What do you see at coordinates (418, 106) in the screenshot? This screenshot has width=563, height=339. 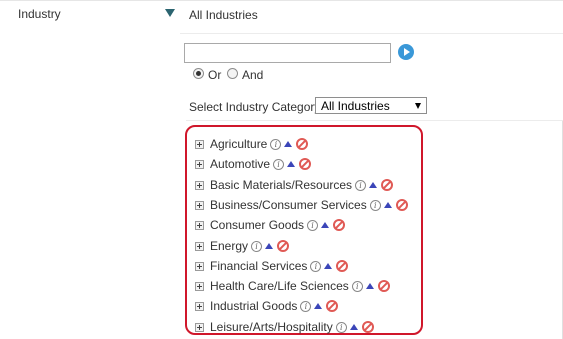 I see `chevron-down-icon` at bounding box center [418, 106].